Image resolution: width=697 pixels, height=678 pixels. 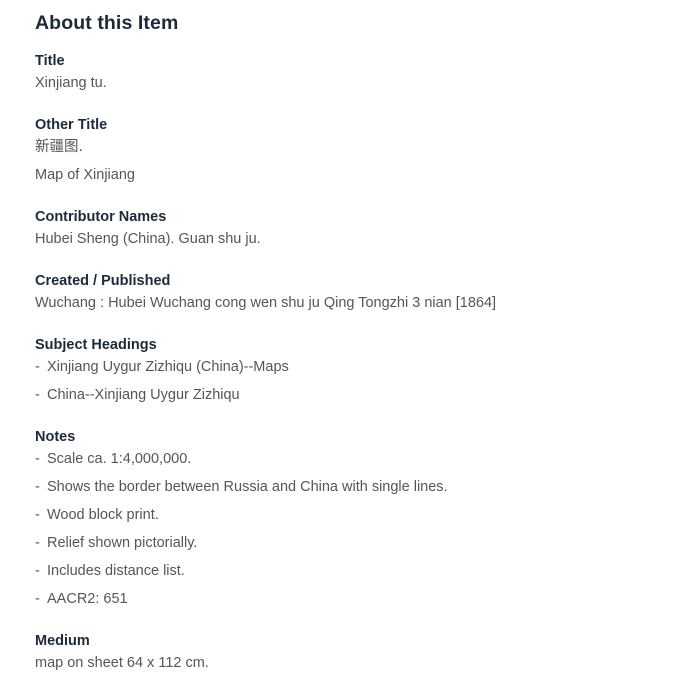 I want to click on metadata-field: Other Title 新疆图. Map of Xinjiang, so click(x=366, y=150).